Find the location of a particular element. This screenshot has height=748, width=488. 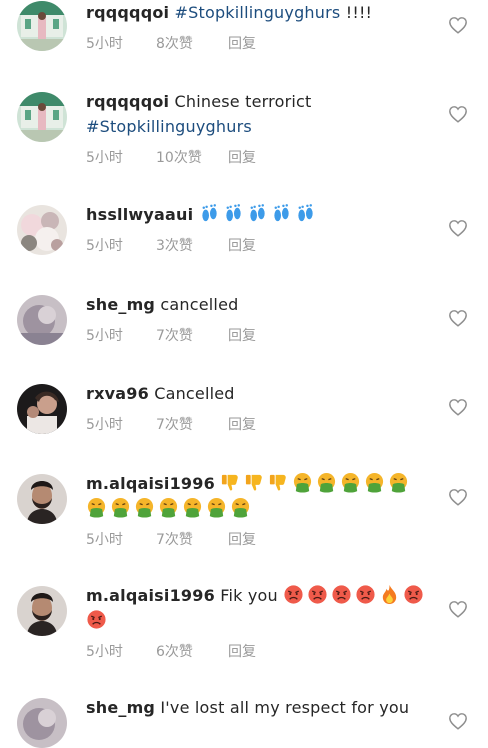

comment-text: I've lost all my respect for you is located at coordinates (285, 707).